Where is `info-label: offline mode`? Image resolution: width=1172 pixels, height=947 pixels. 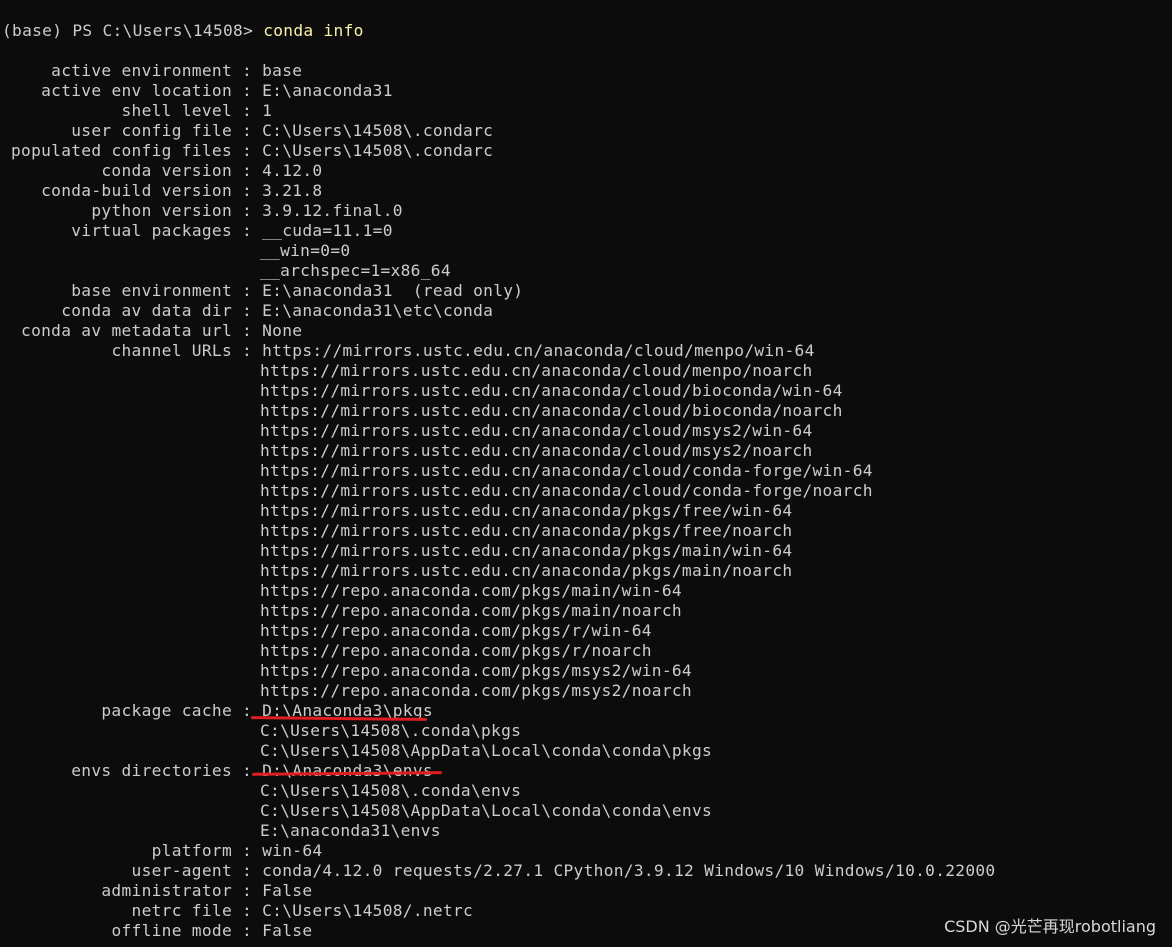 info-label: offline mode is located at coordinates (171, 930).